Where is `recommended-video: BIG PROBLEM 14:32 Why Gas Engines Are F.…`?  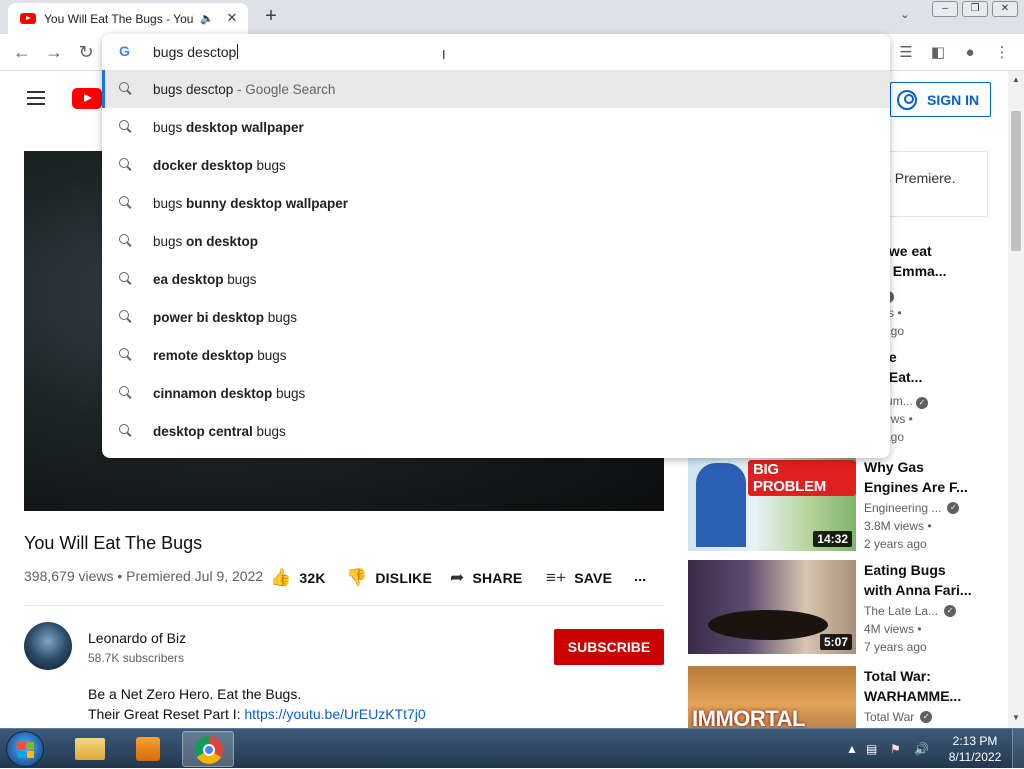
recommended-video: BIG PROBLEM 14:32 Why Gas Engines Are F.… is located at coordinates (848, 507).